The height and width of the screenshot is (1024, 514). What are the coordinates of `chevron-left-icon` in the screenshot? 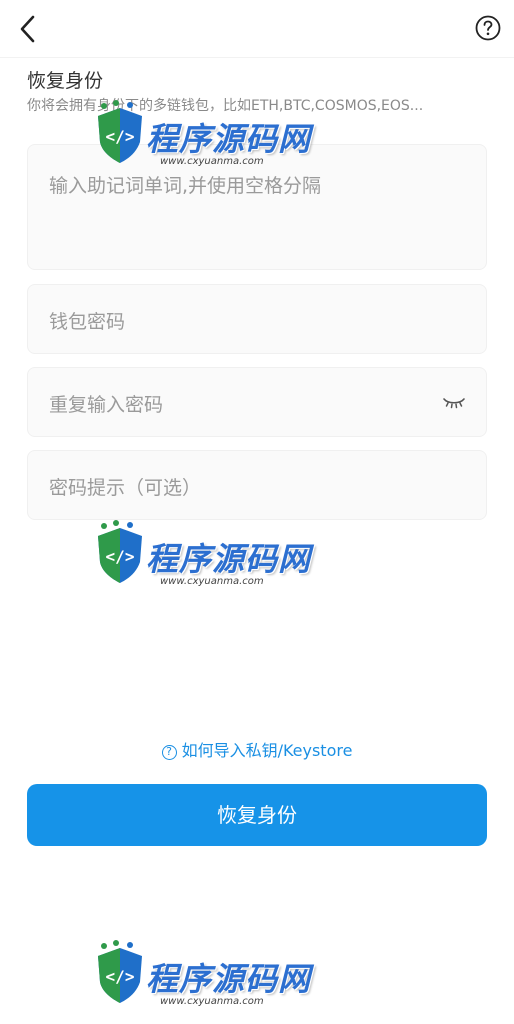 It's located at (27, 29).